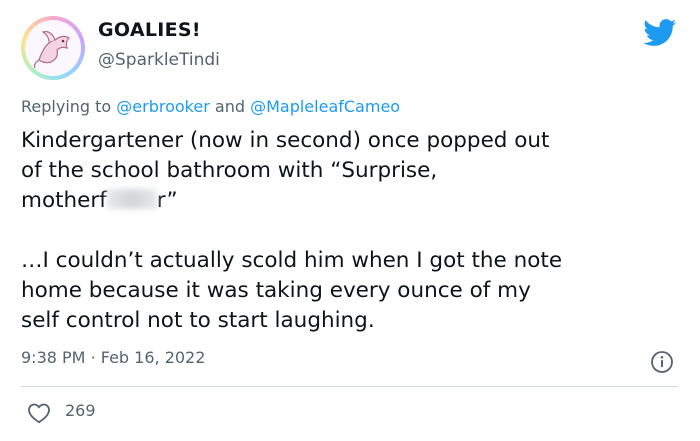  What do you see at coordinates (159, 60) in the screenshot?
I see `author-handle: @SparkleTindi` at bounding box center [159, 60].